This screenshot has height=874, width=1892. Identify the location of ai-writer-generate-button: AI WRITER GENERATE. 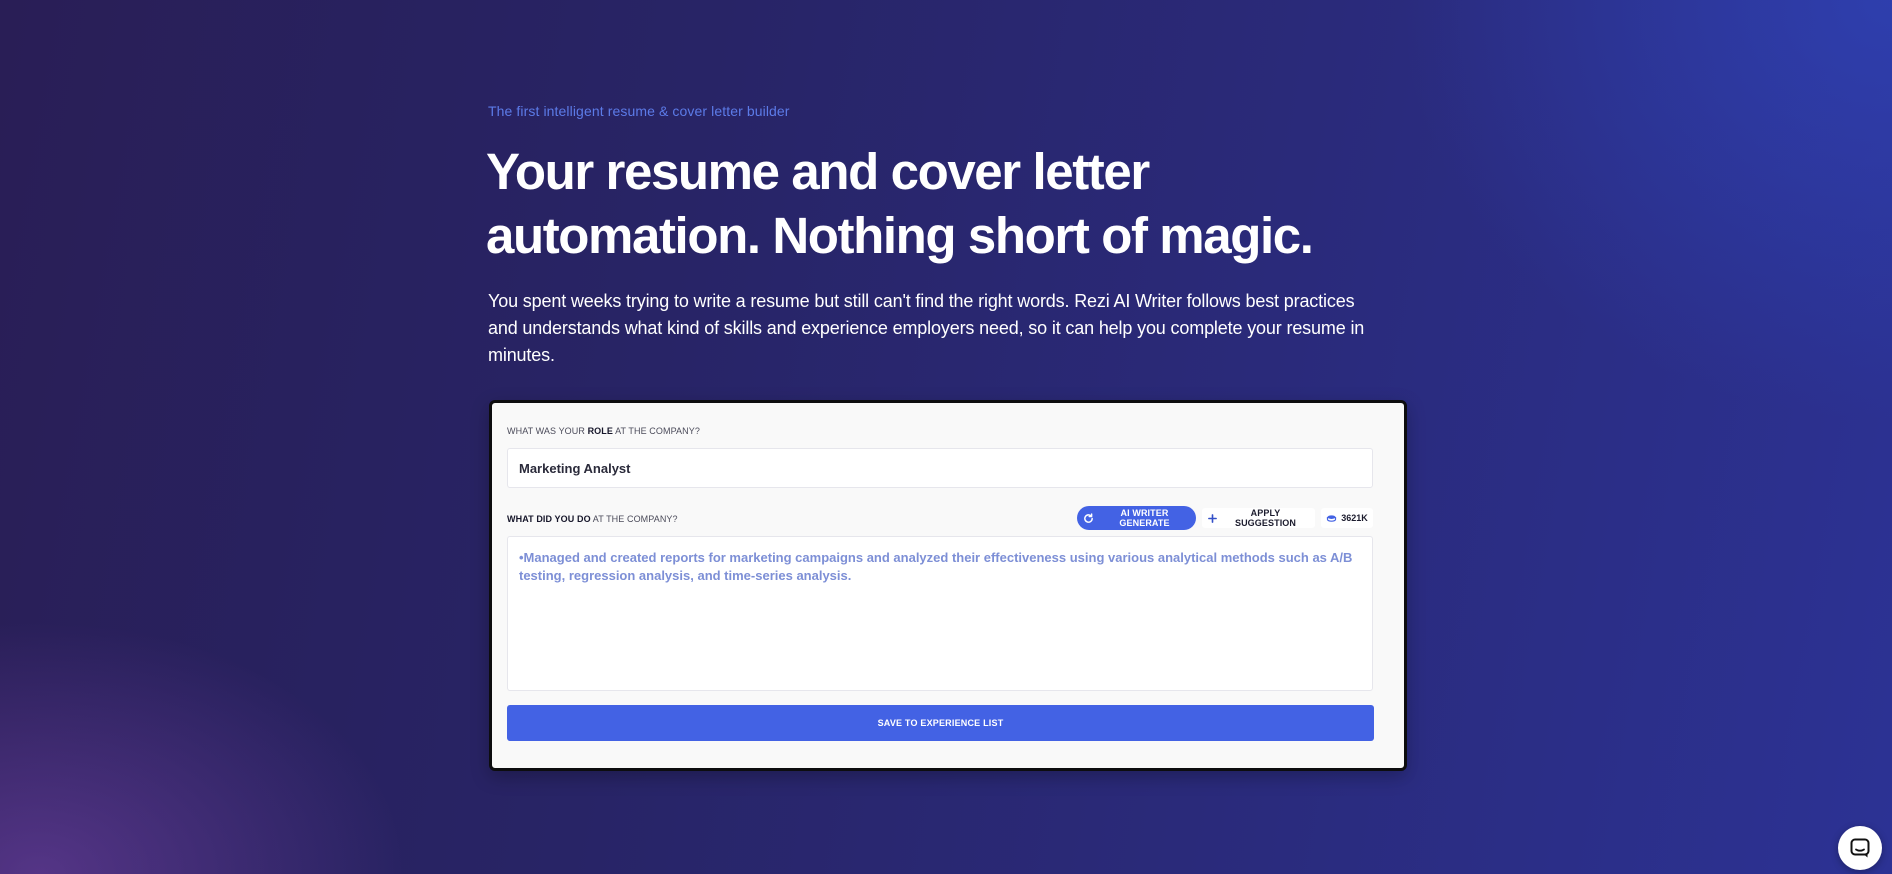
(1136, 518).